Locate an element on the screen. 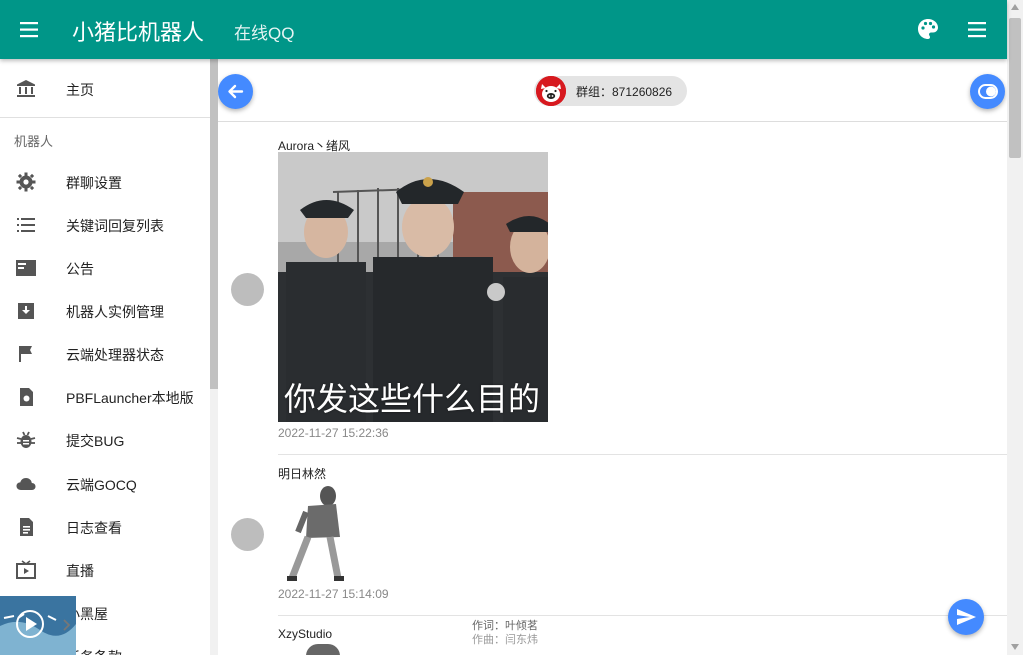 The image size is (1023, 655). flag-icon is located at coordinates (26, 354).